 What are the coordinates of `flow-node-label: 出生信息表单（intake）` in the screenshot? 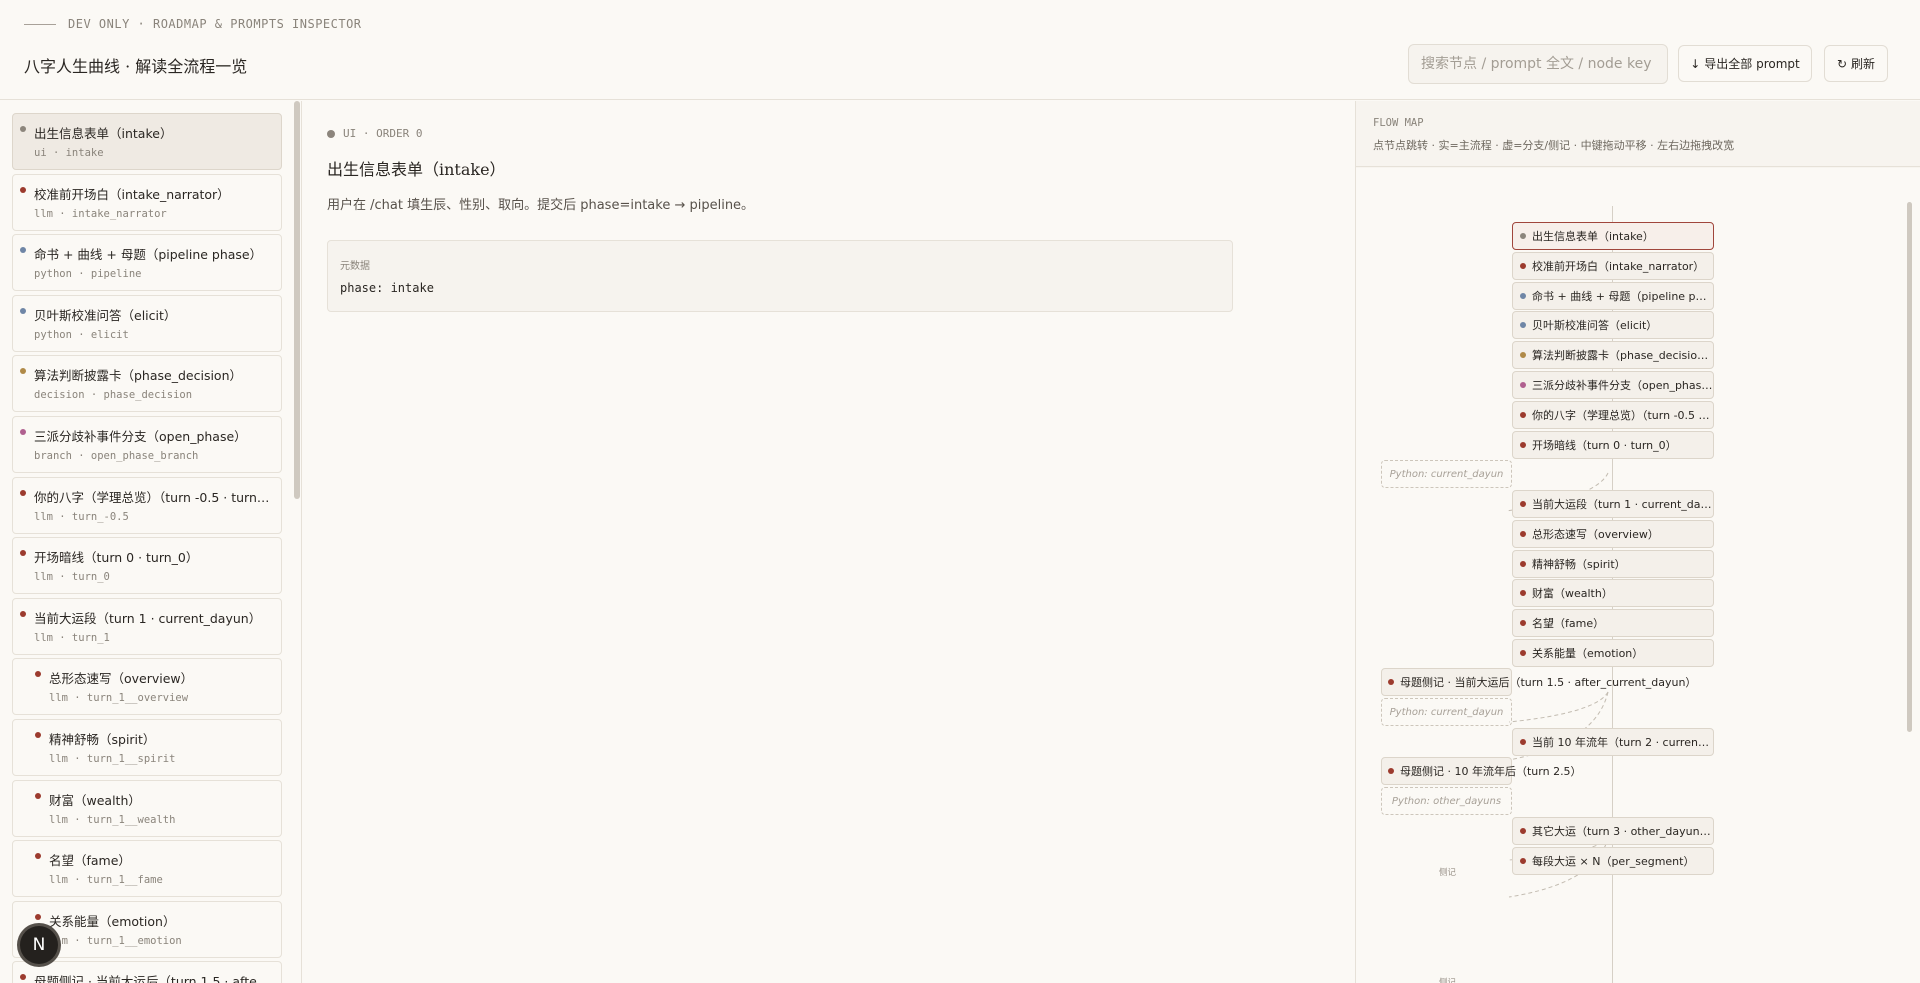 It's located at (1593, 236).